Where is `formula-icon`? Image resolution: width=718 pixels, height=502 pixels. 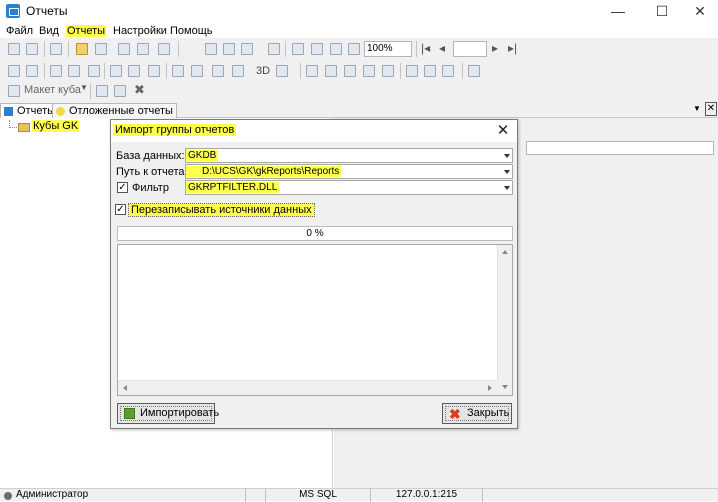
formula-icon is located at coordinates (134, 71).